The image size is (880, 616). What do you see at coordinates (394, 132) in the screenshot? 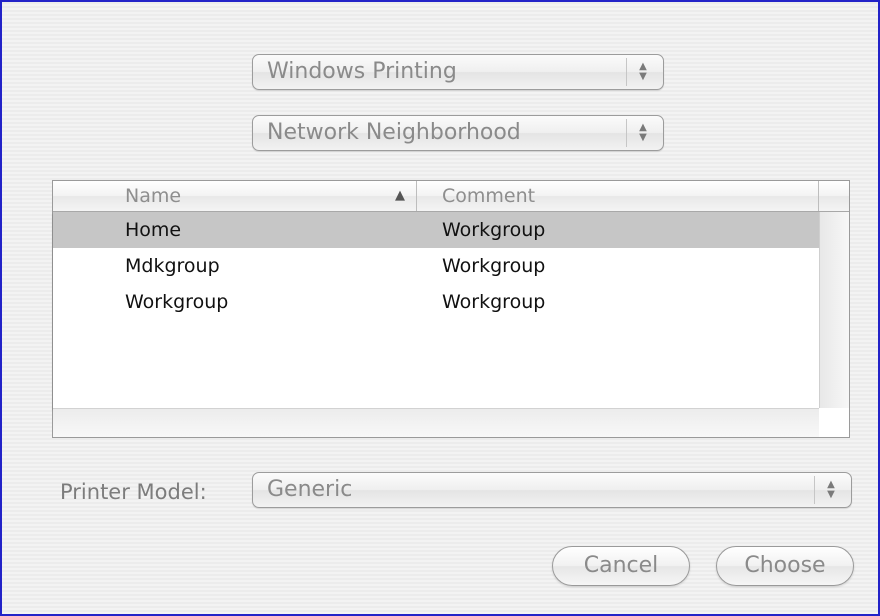
I see `network-popup-label: Network Neighborhood` at bounding box center [394, 132].